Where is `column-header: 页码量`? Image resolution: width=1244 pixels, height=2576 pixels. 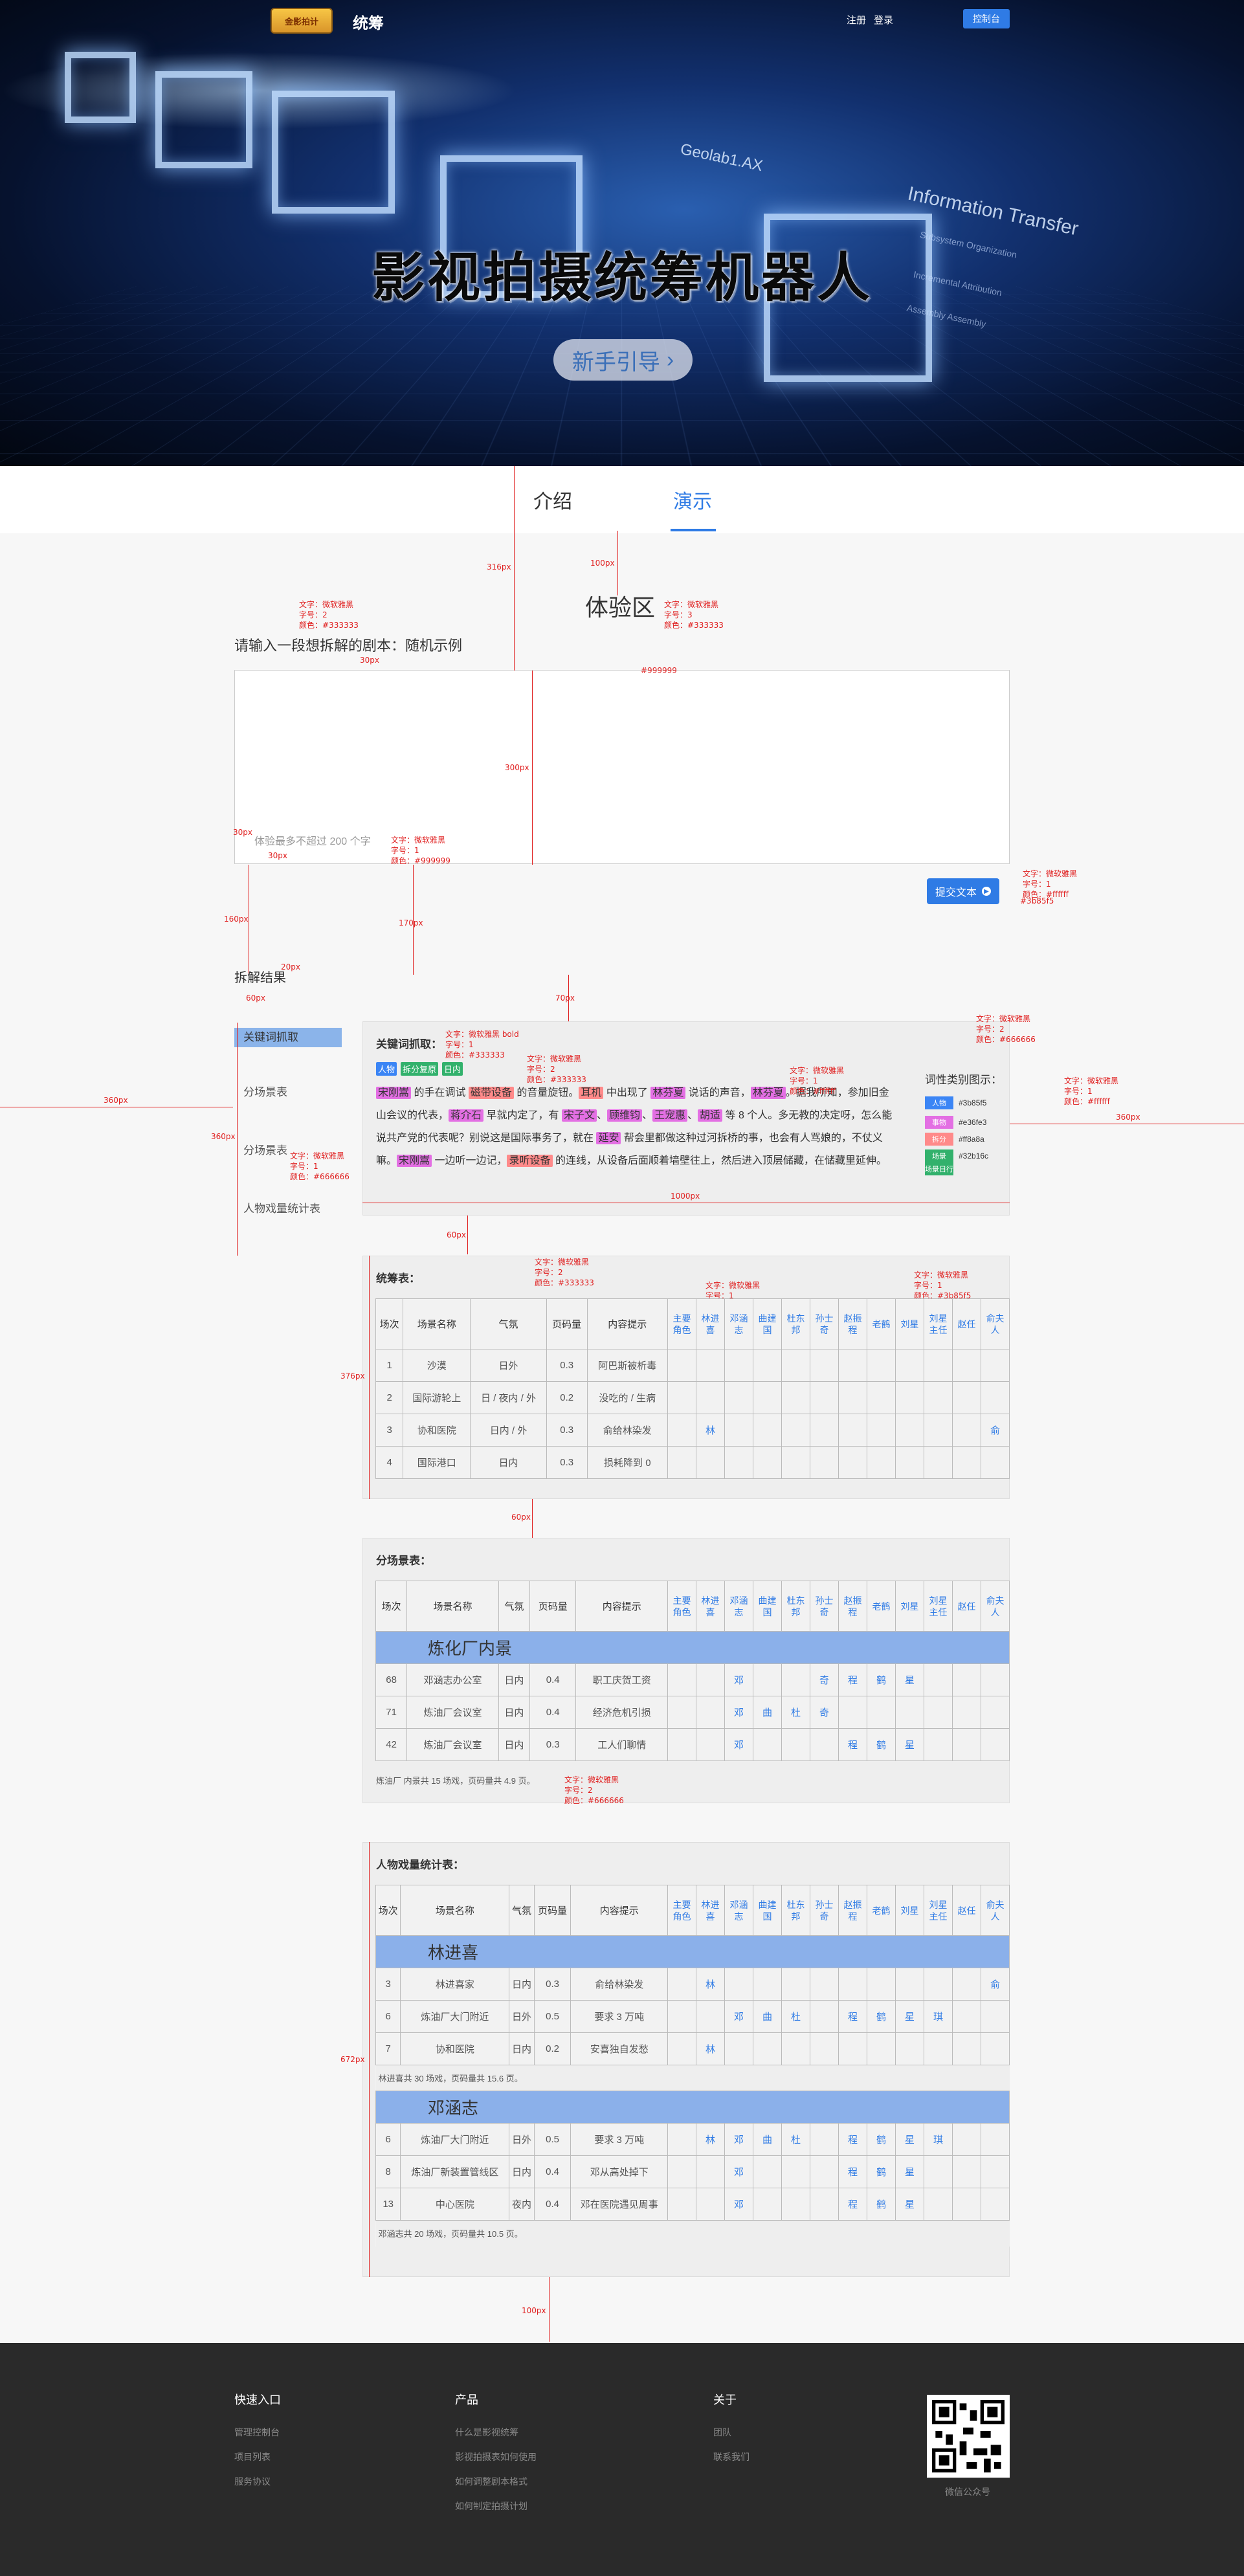 column-header: 页码量 is located at coordinates (566, 1324).